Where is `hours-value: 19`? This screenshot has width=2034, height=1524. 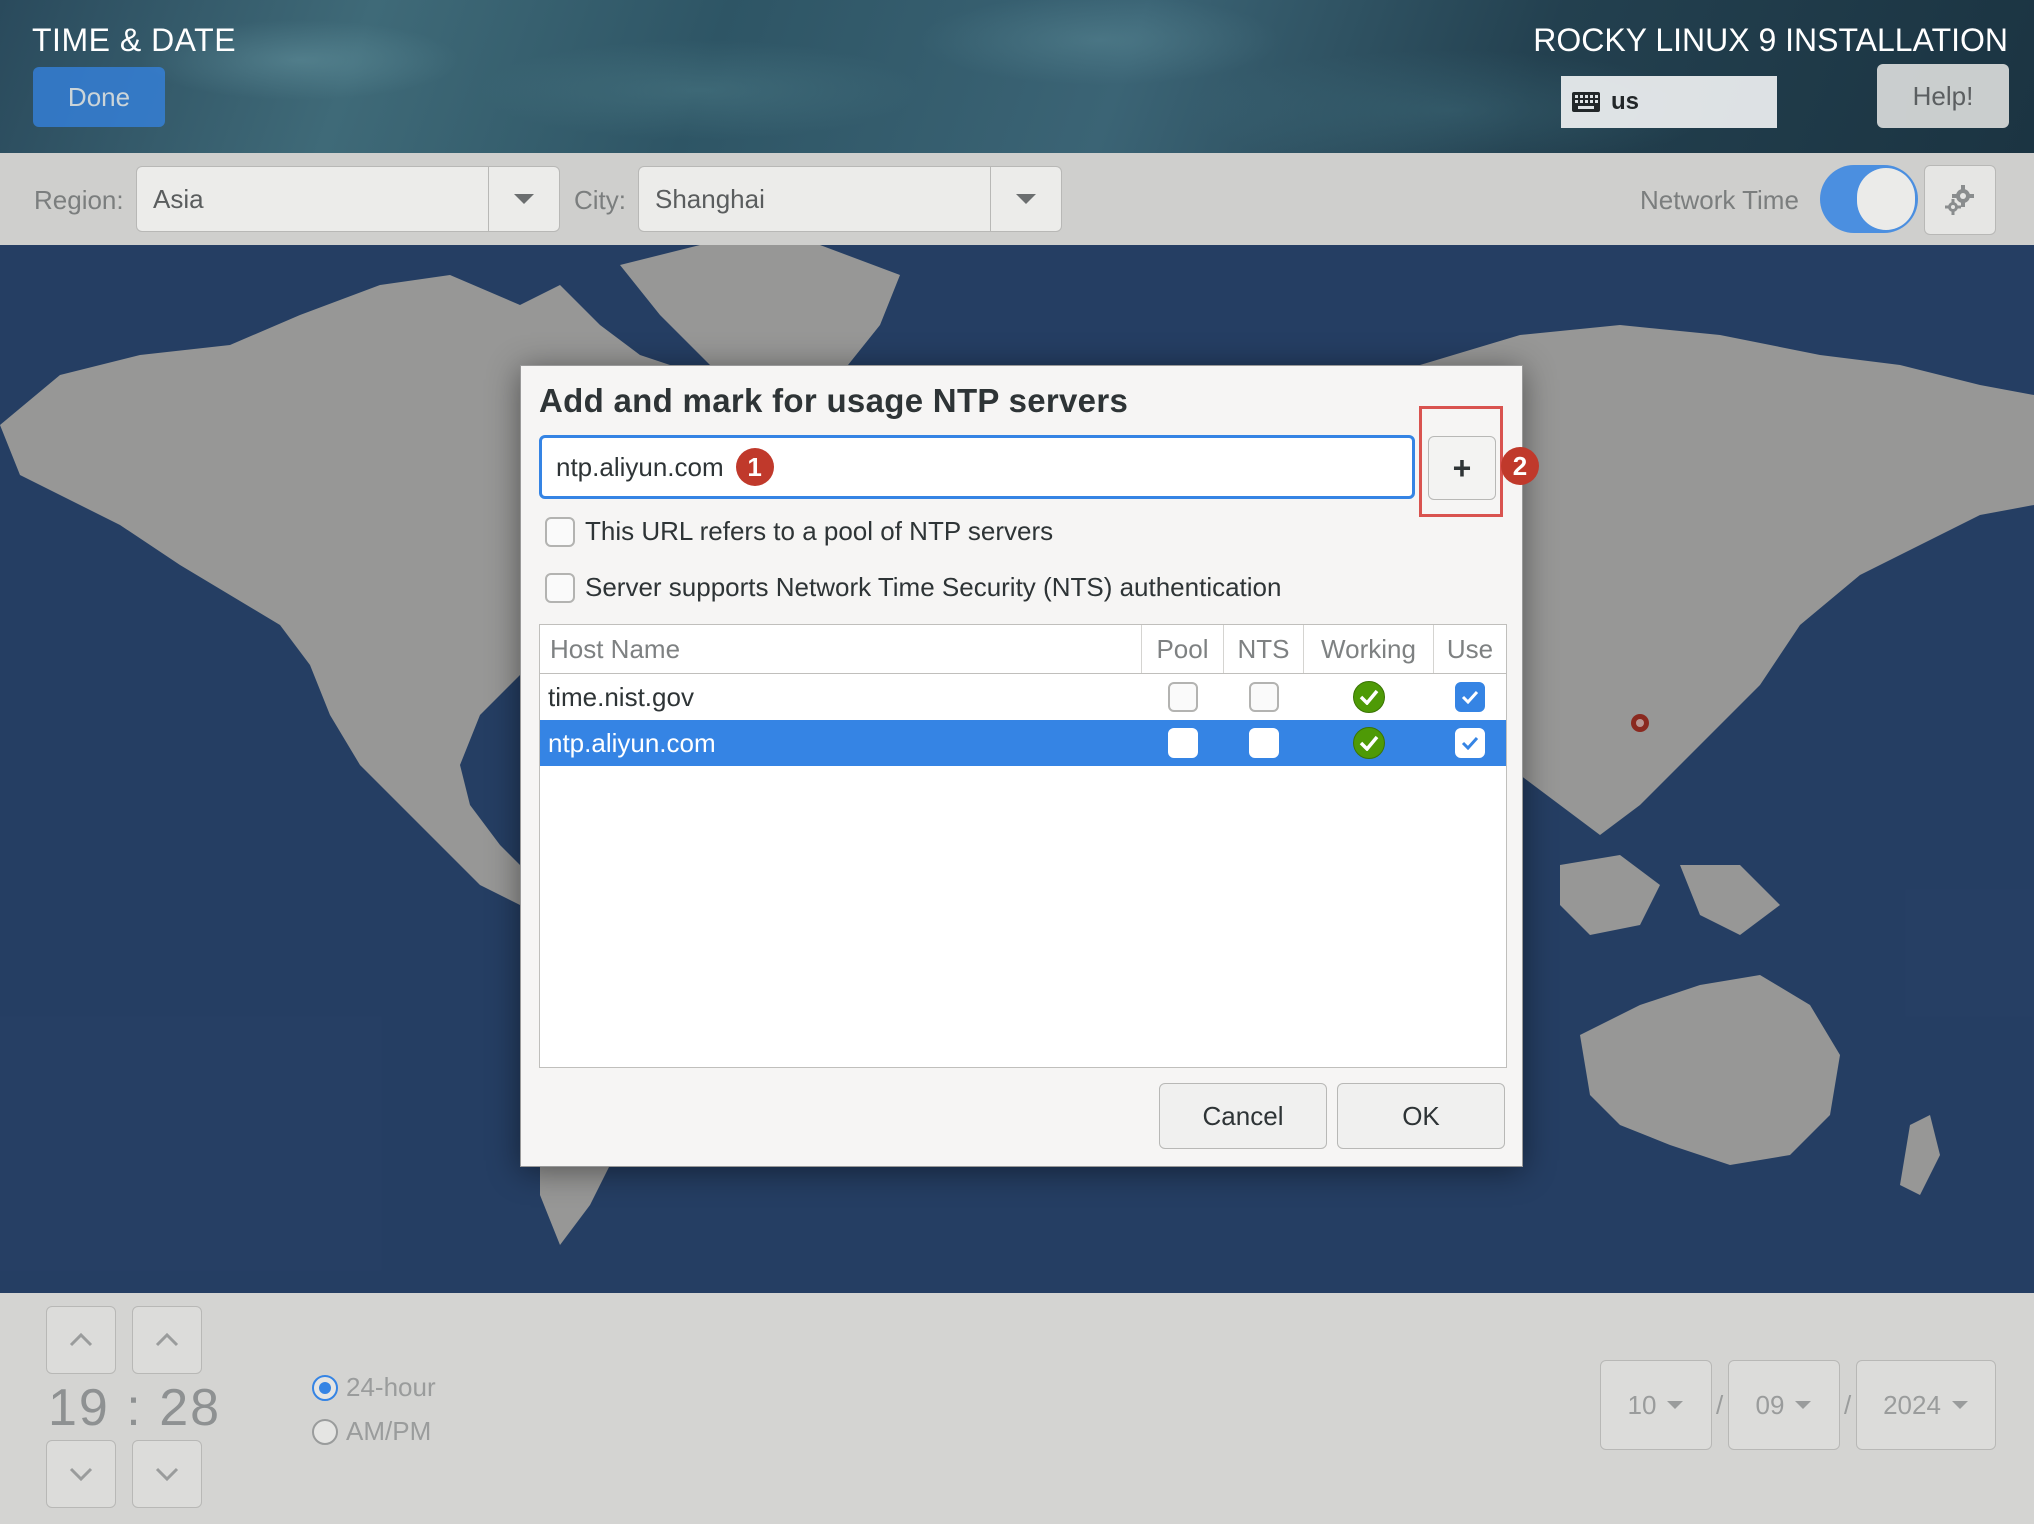
hours-value: 19 is located at coordinates (79, 1408).